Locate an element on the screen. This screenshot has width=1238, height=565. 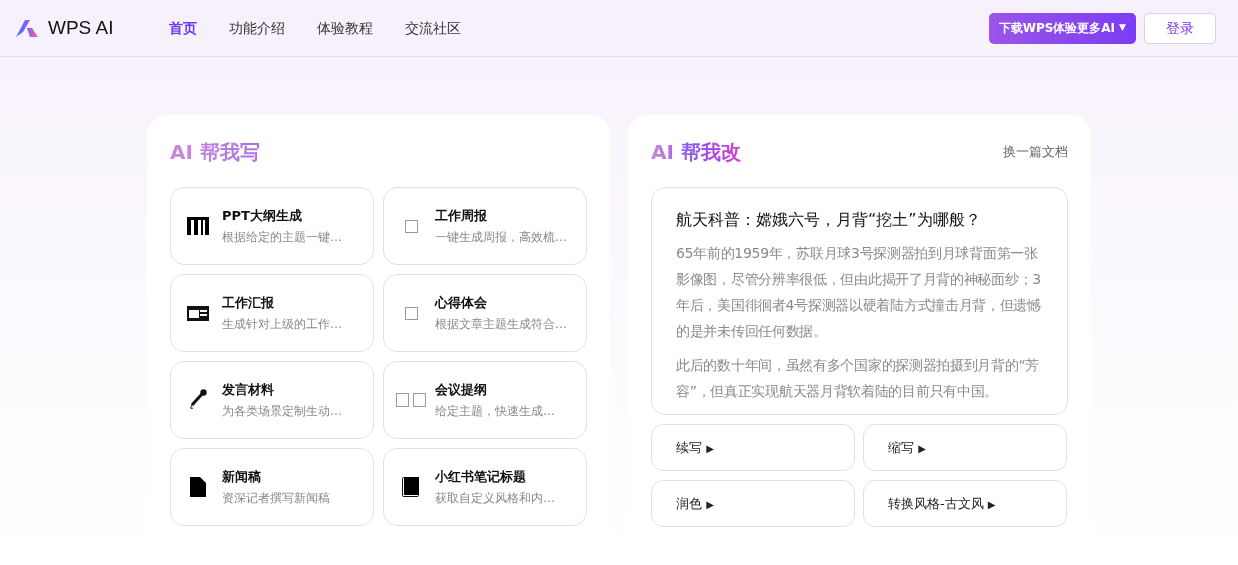
microphone-icon is located at coordinates (198, 400).